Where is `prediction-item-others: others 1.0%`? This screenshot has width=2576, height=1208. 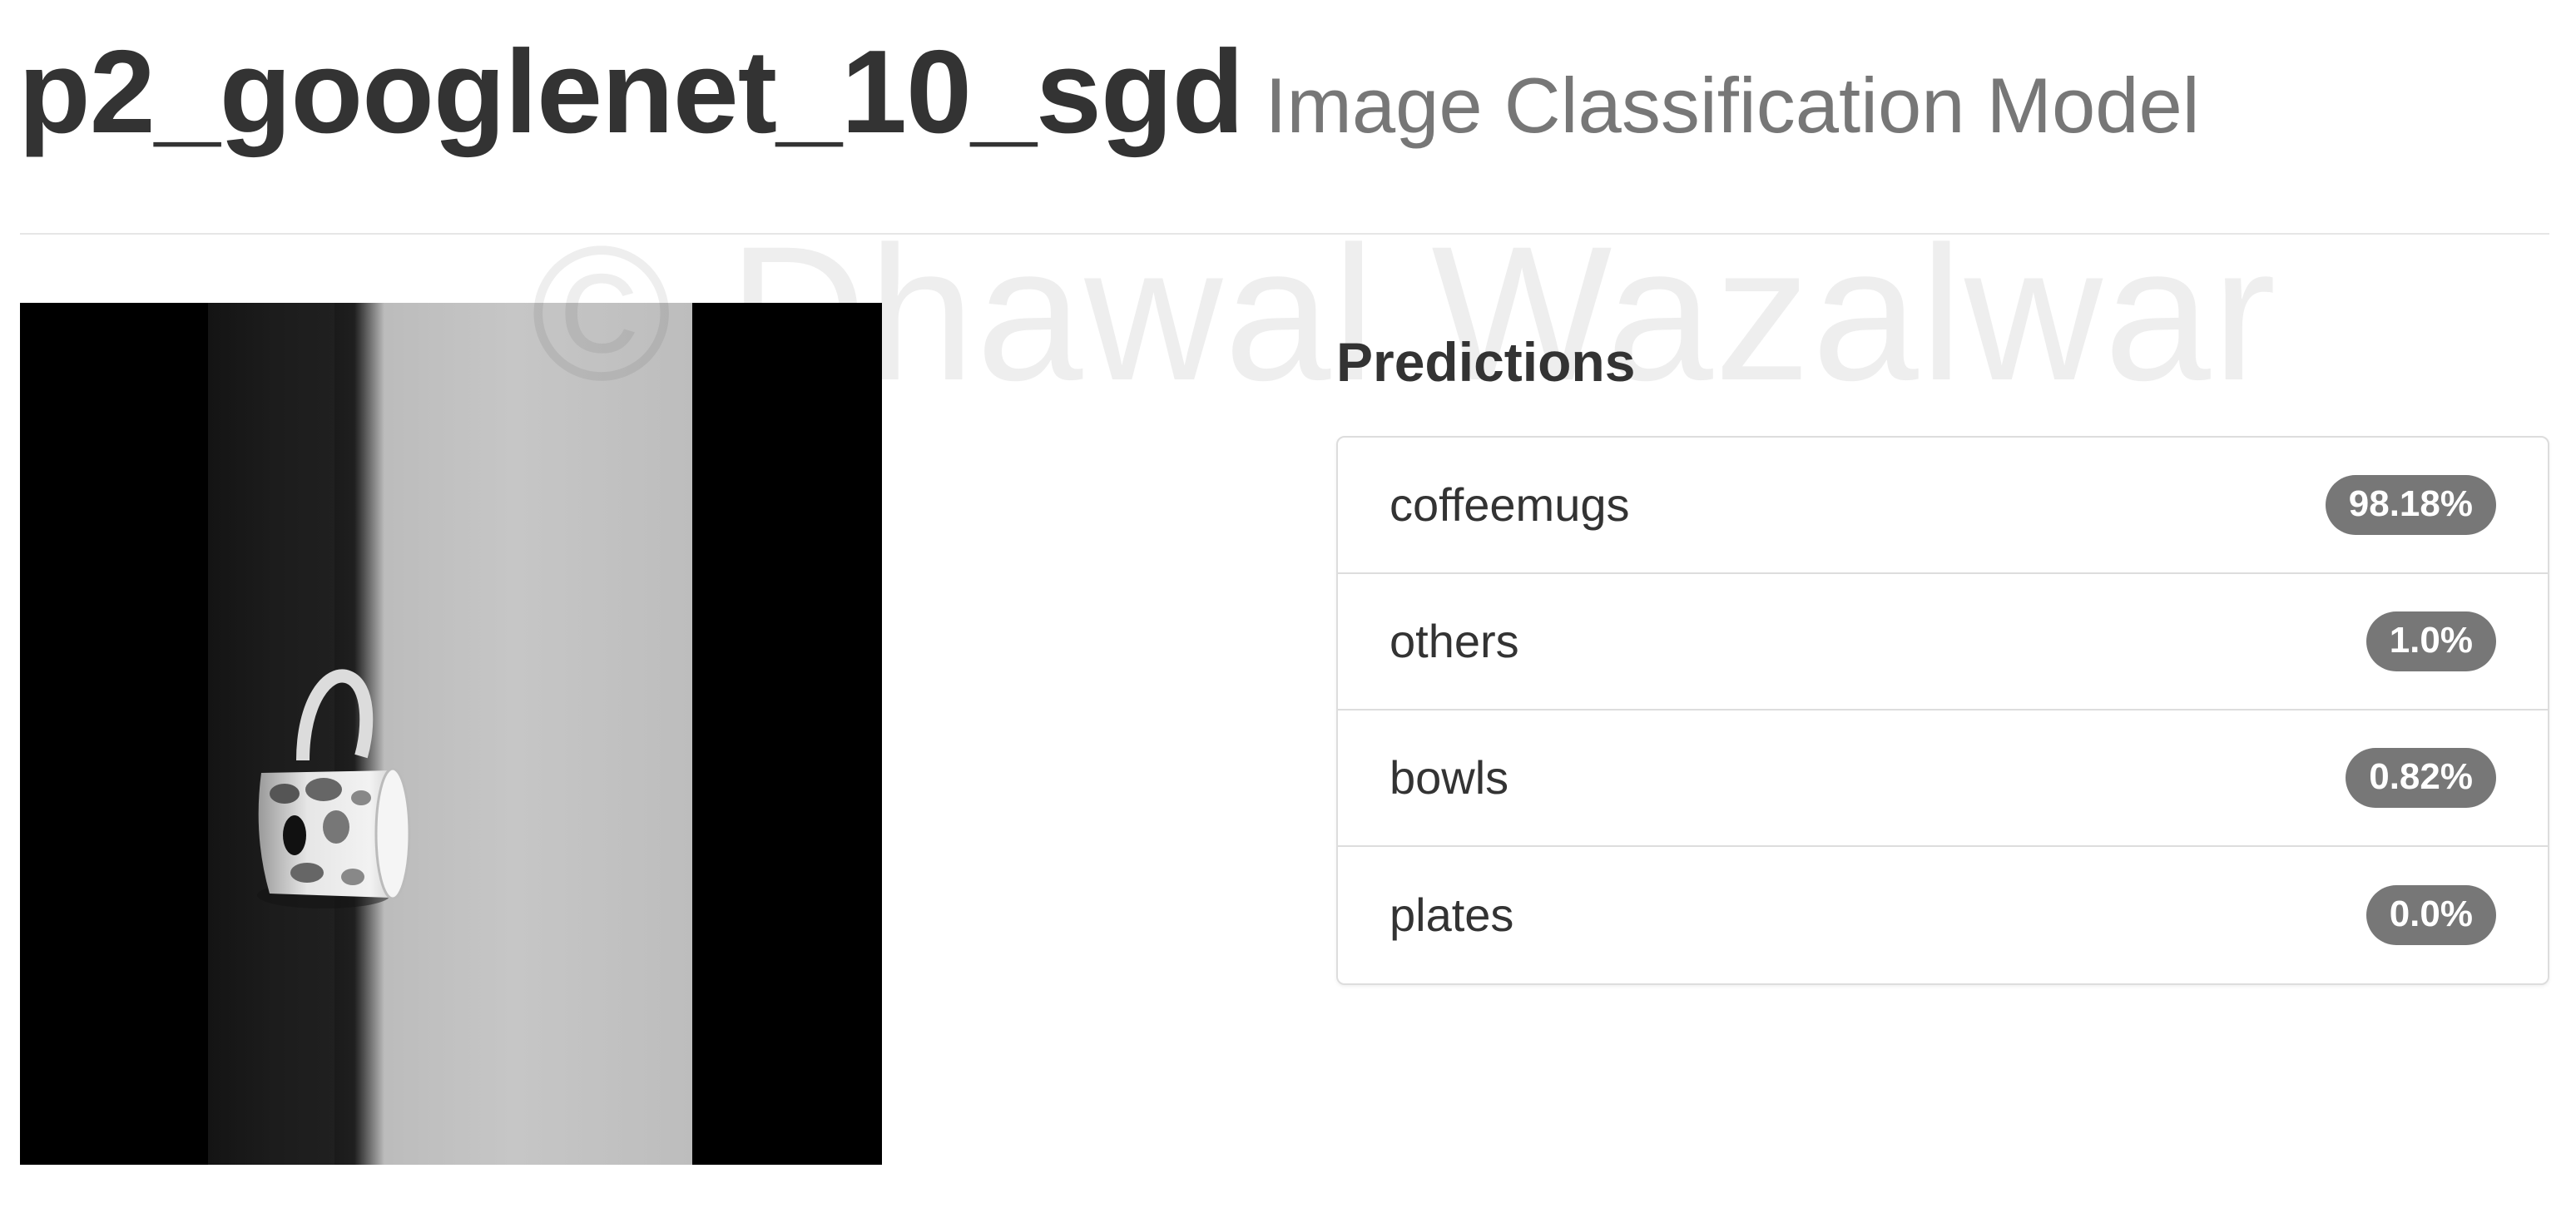 prediction-item-others: others 1.0% is located at coordinates (1943, 642).